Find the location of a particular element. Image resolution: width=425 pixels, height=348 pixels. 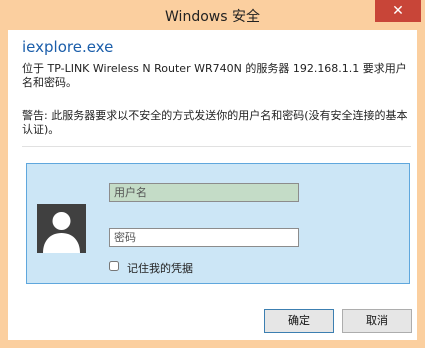

close-icon: ✕ is located at coordinates (398, 11).